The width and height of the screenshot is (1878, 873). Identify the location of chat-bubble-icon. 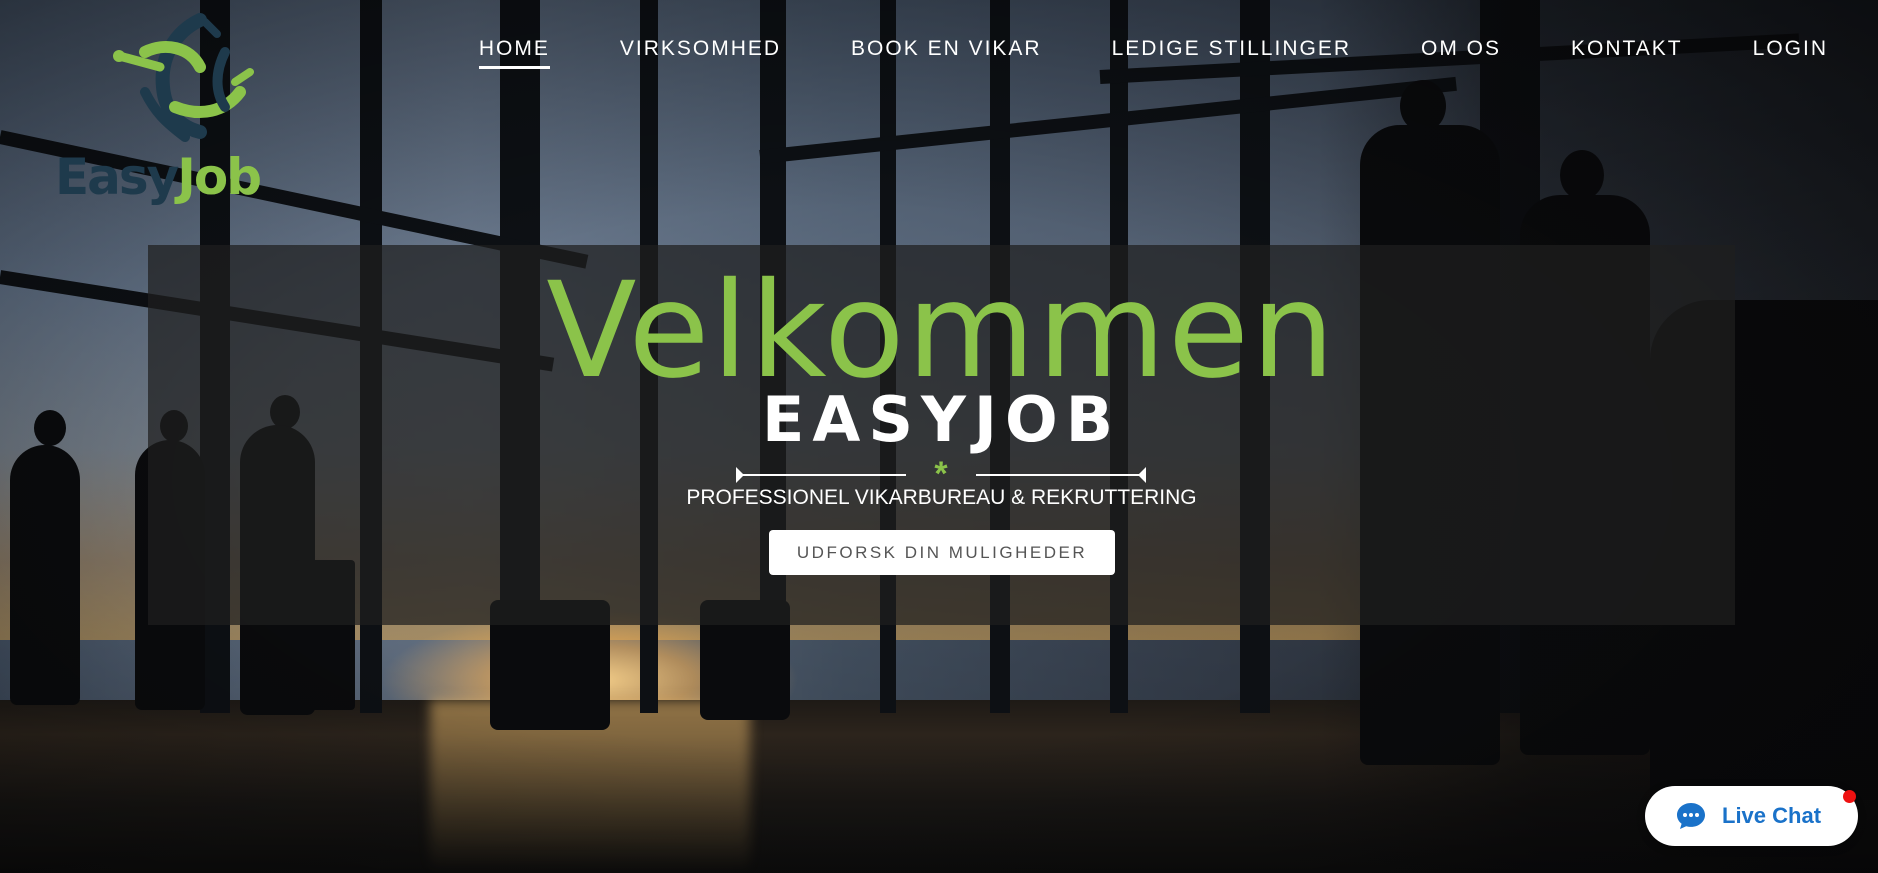
(1691, 816).